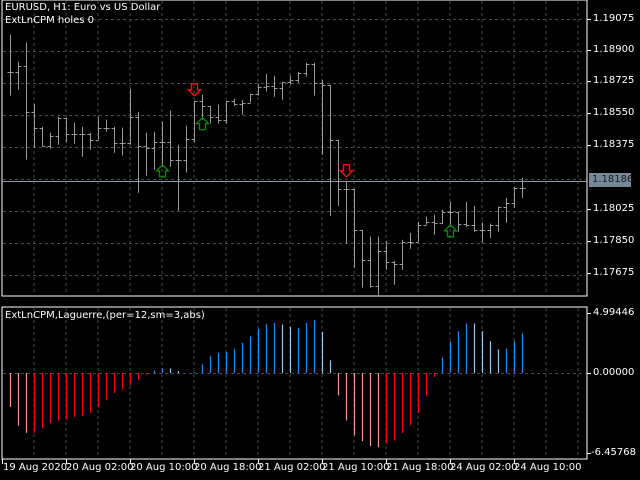 This screenshot has width=640, height=480. I want to click on price-label: 1.18725, so click(614, 80).